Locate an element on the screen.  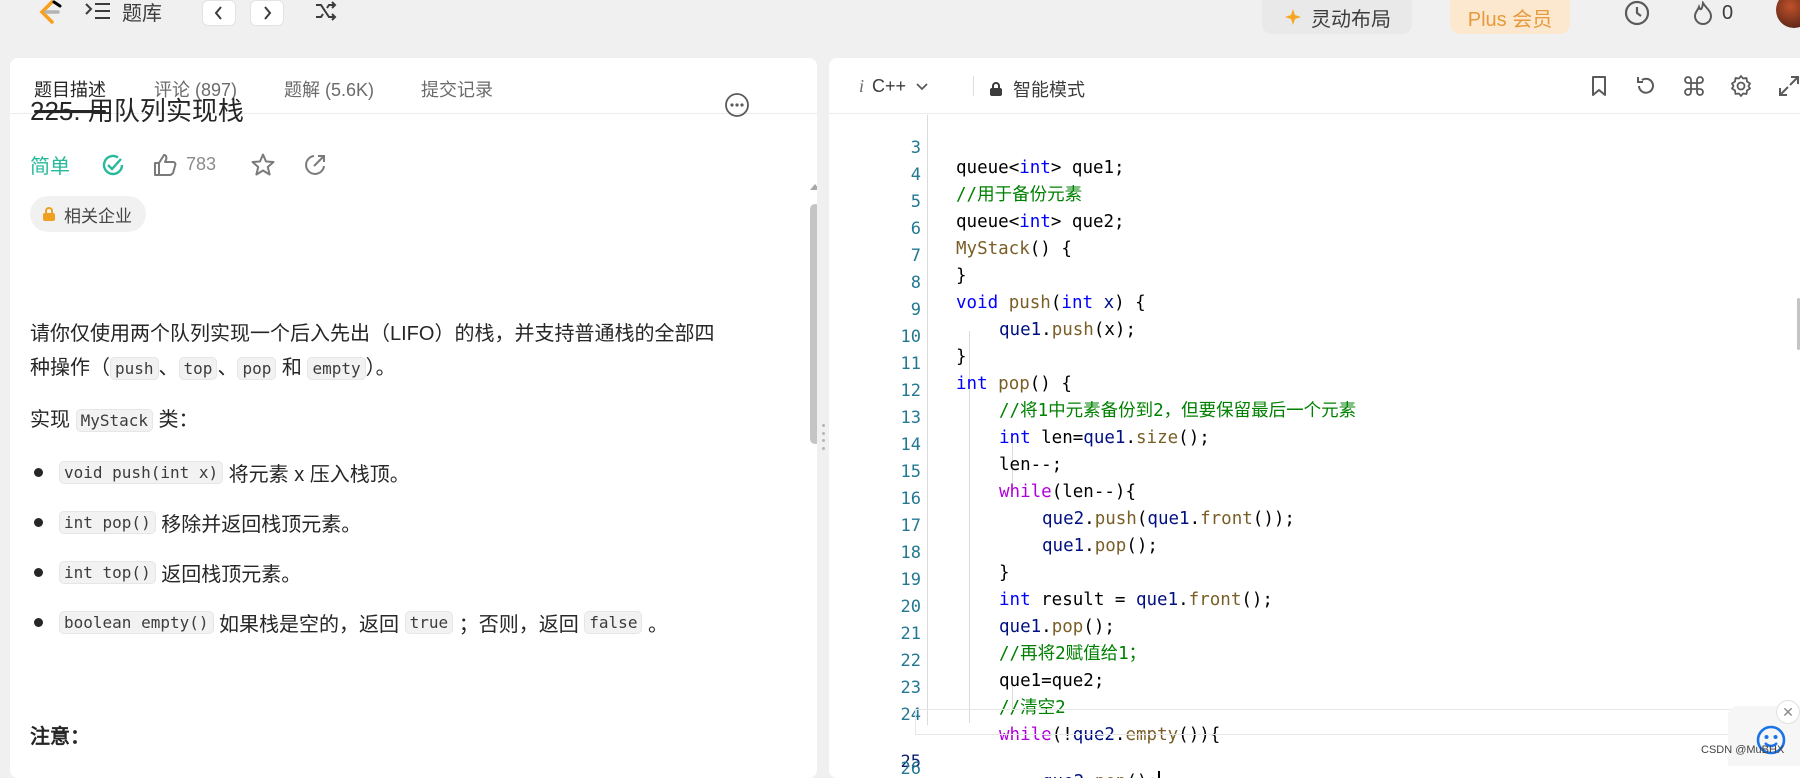
alarm-clock-icon is located at coordinates (1637, 13).